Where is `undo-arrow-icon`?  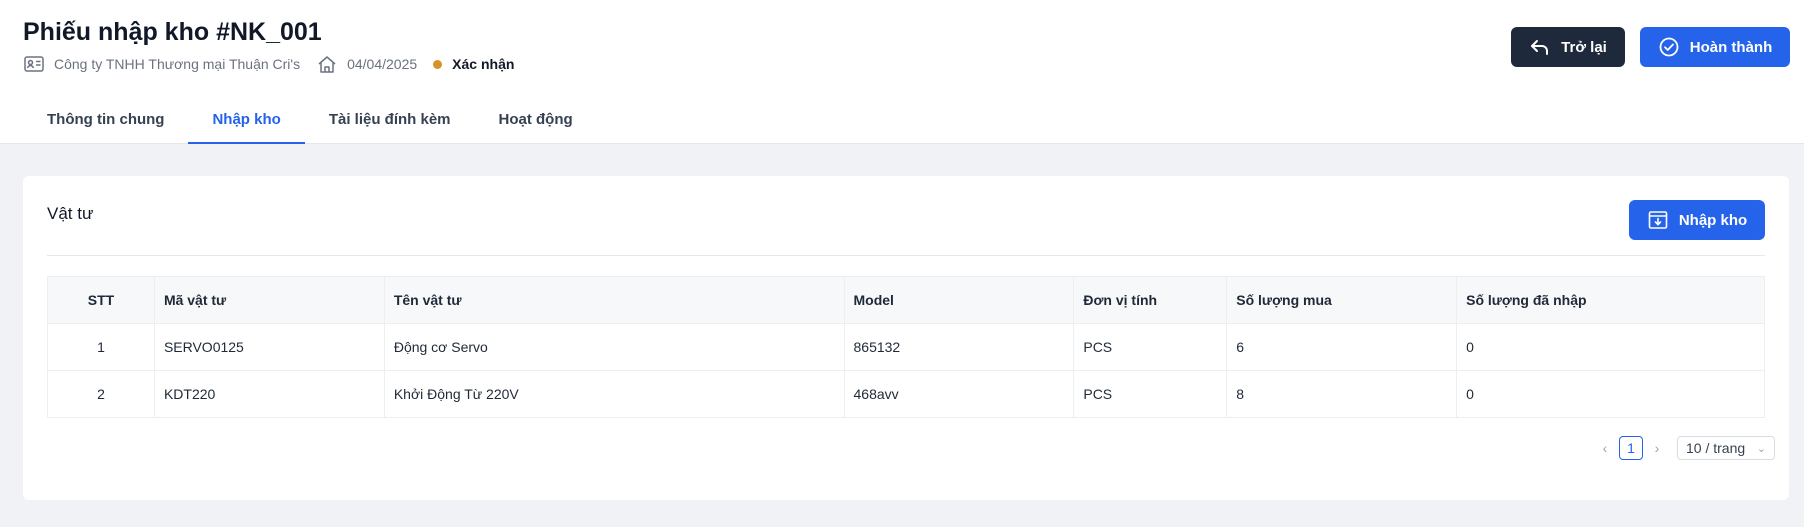
undo-arrow-icon is located at coordinates (1540, 47).